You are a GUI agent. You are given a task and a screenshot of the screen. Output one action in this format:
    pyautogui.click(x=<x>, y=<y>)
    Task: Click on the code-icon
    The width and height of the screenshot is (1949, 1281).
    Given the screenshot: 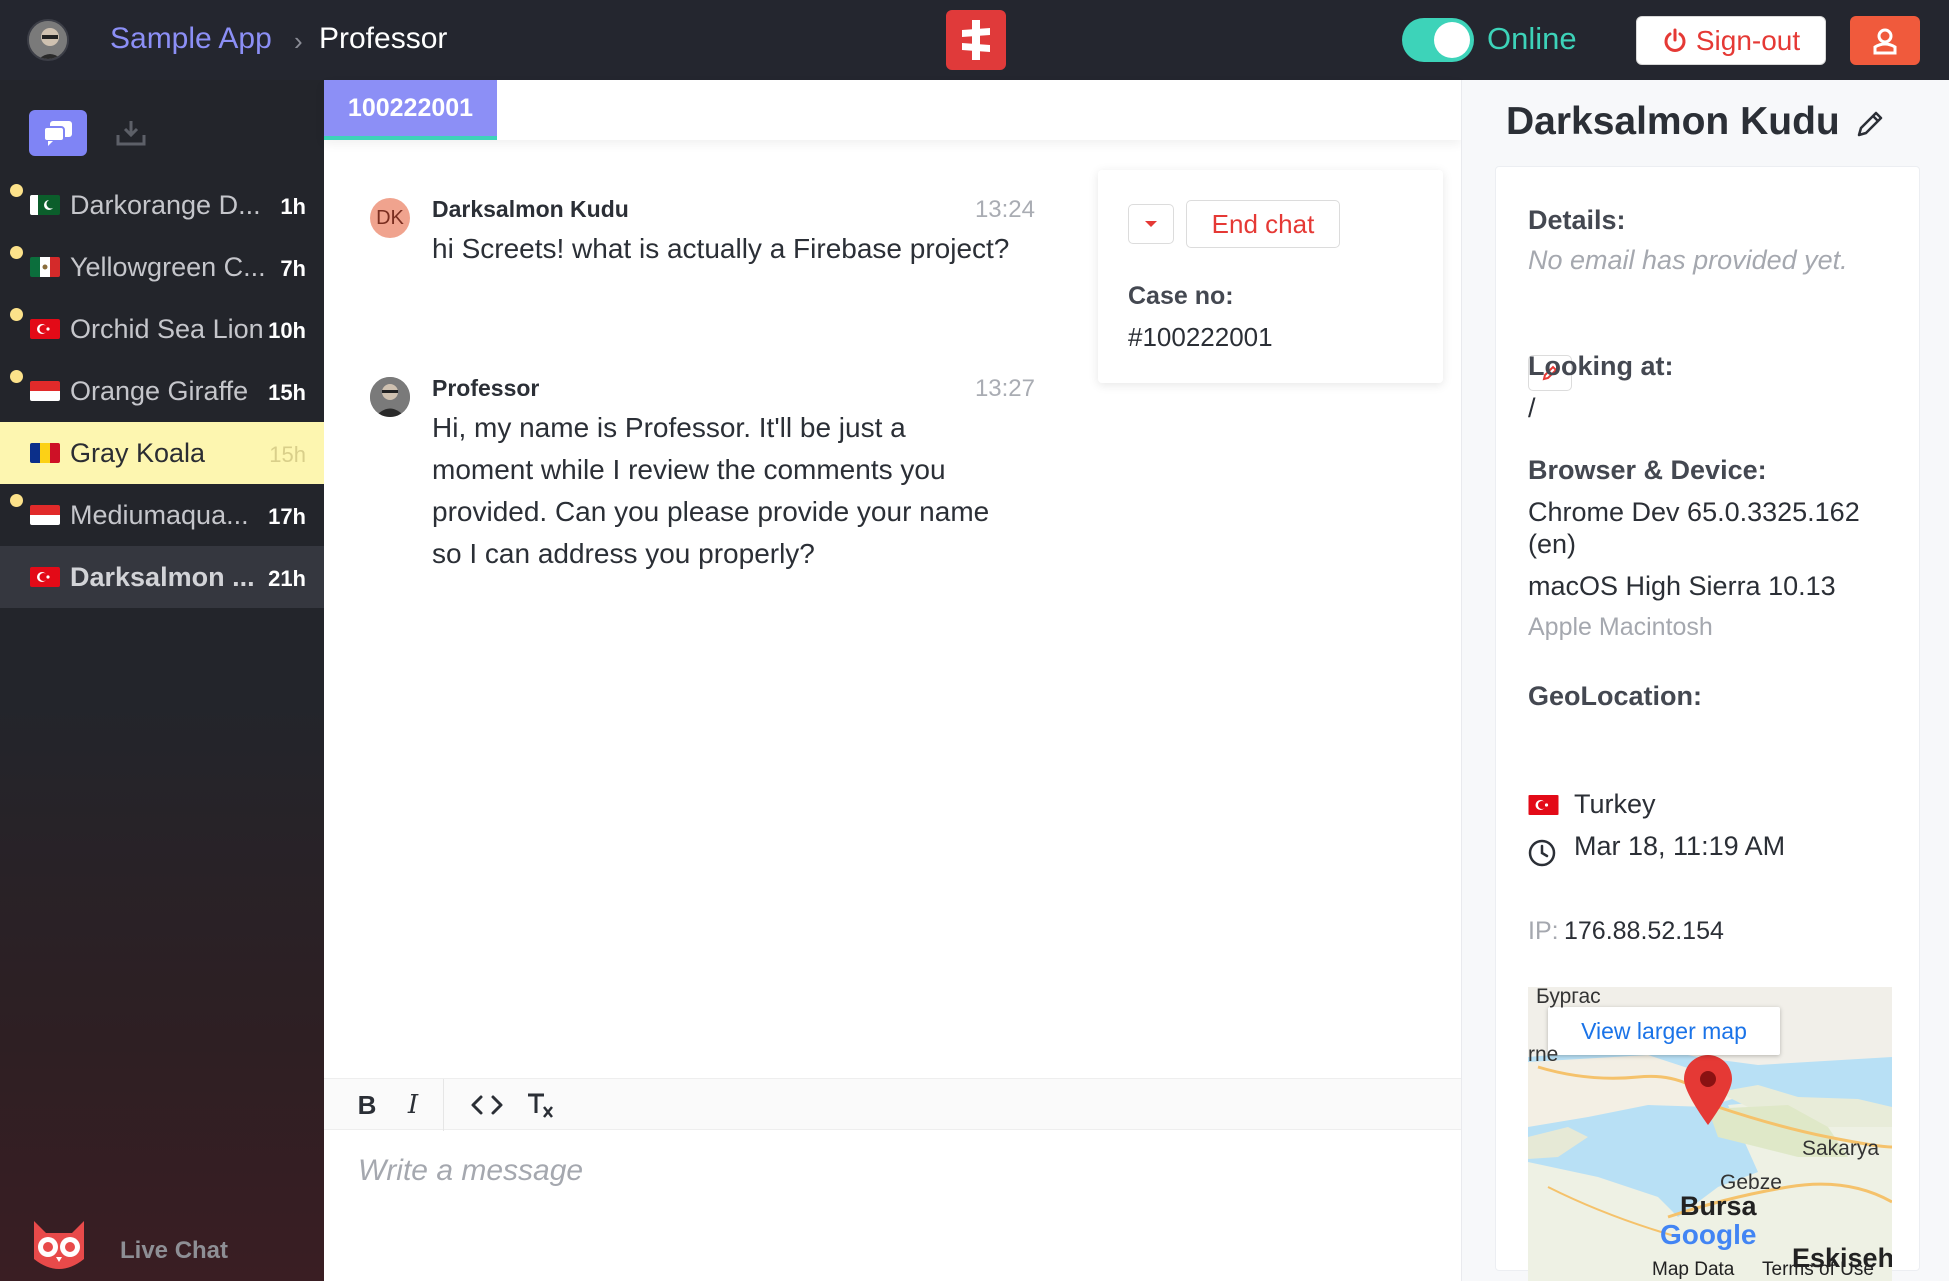 What is the action you would take?
    pyautogui.click(x=487, y=1105)
    